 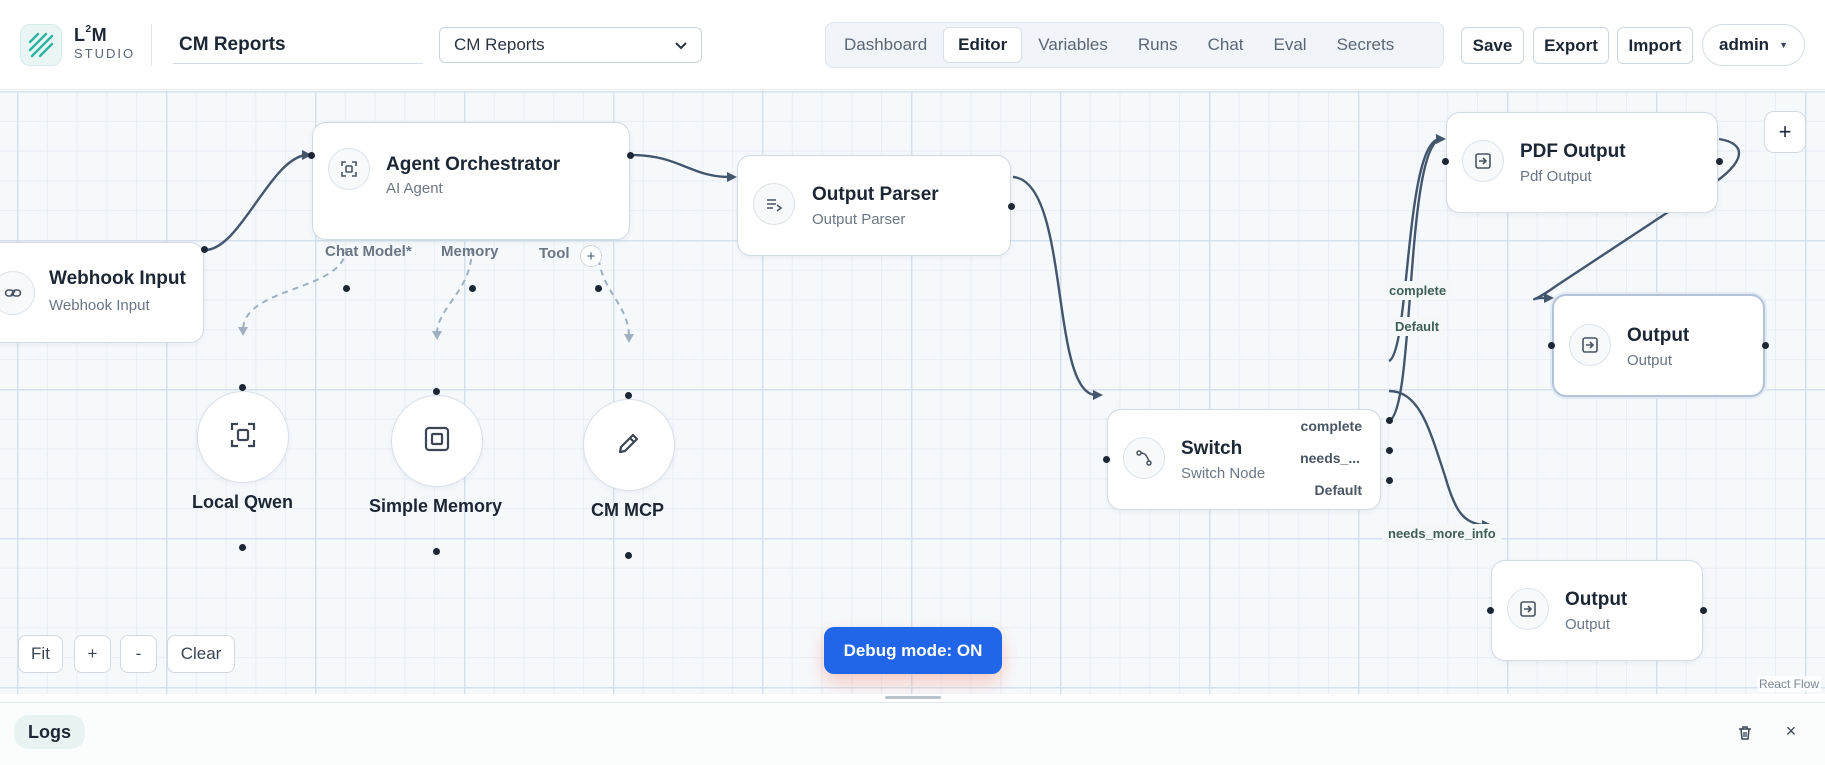 I want to click on tool-handle, so click(x=598, y=288).